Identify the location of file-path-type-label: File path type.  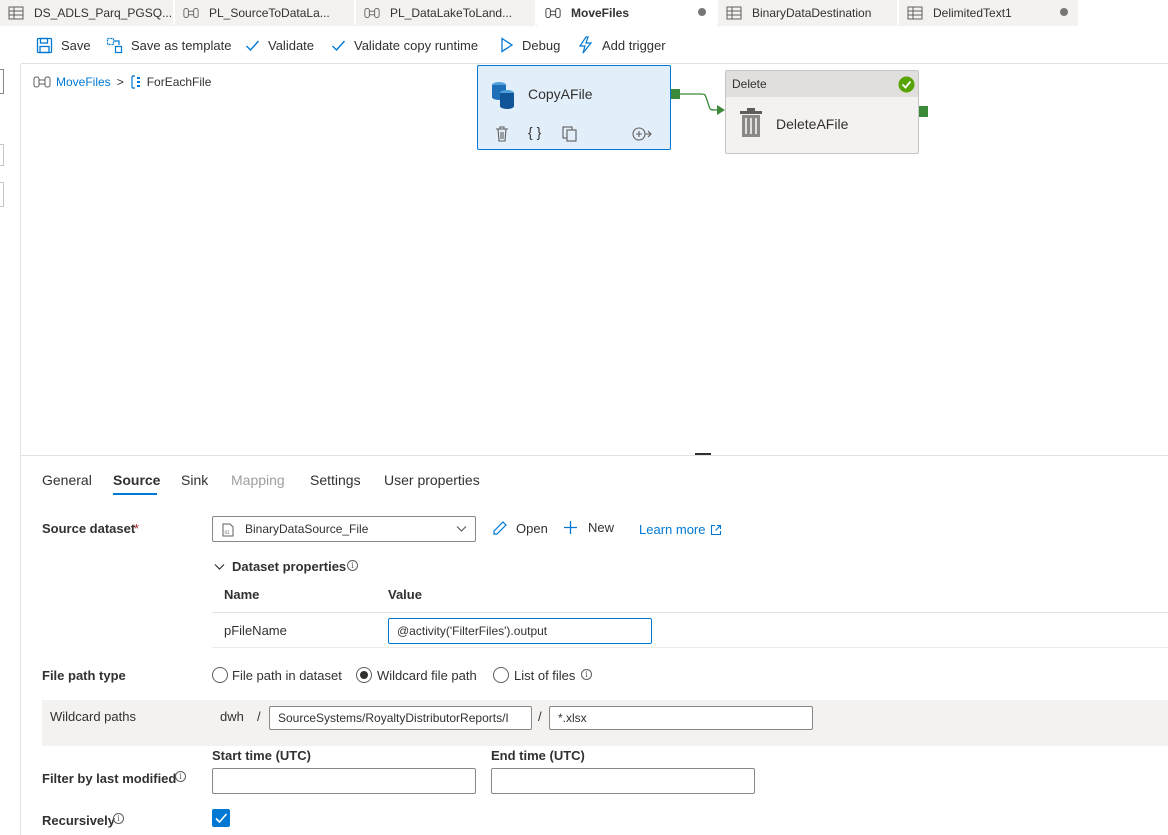
(84, 675).